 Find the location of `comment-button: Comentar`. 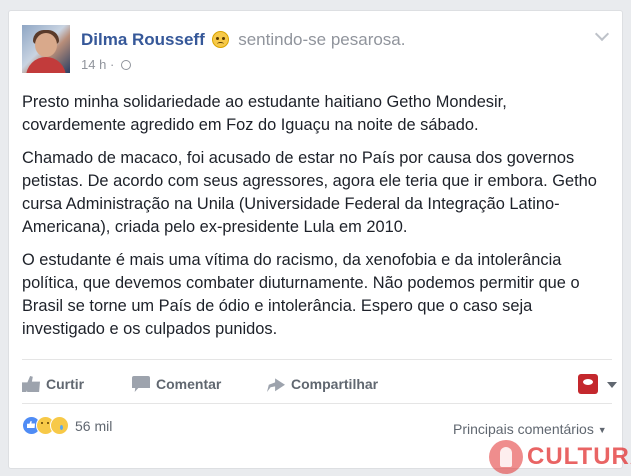

comment-button: Comentar is located at coordinates (176, 384).